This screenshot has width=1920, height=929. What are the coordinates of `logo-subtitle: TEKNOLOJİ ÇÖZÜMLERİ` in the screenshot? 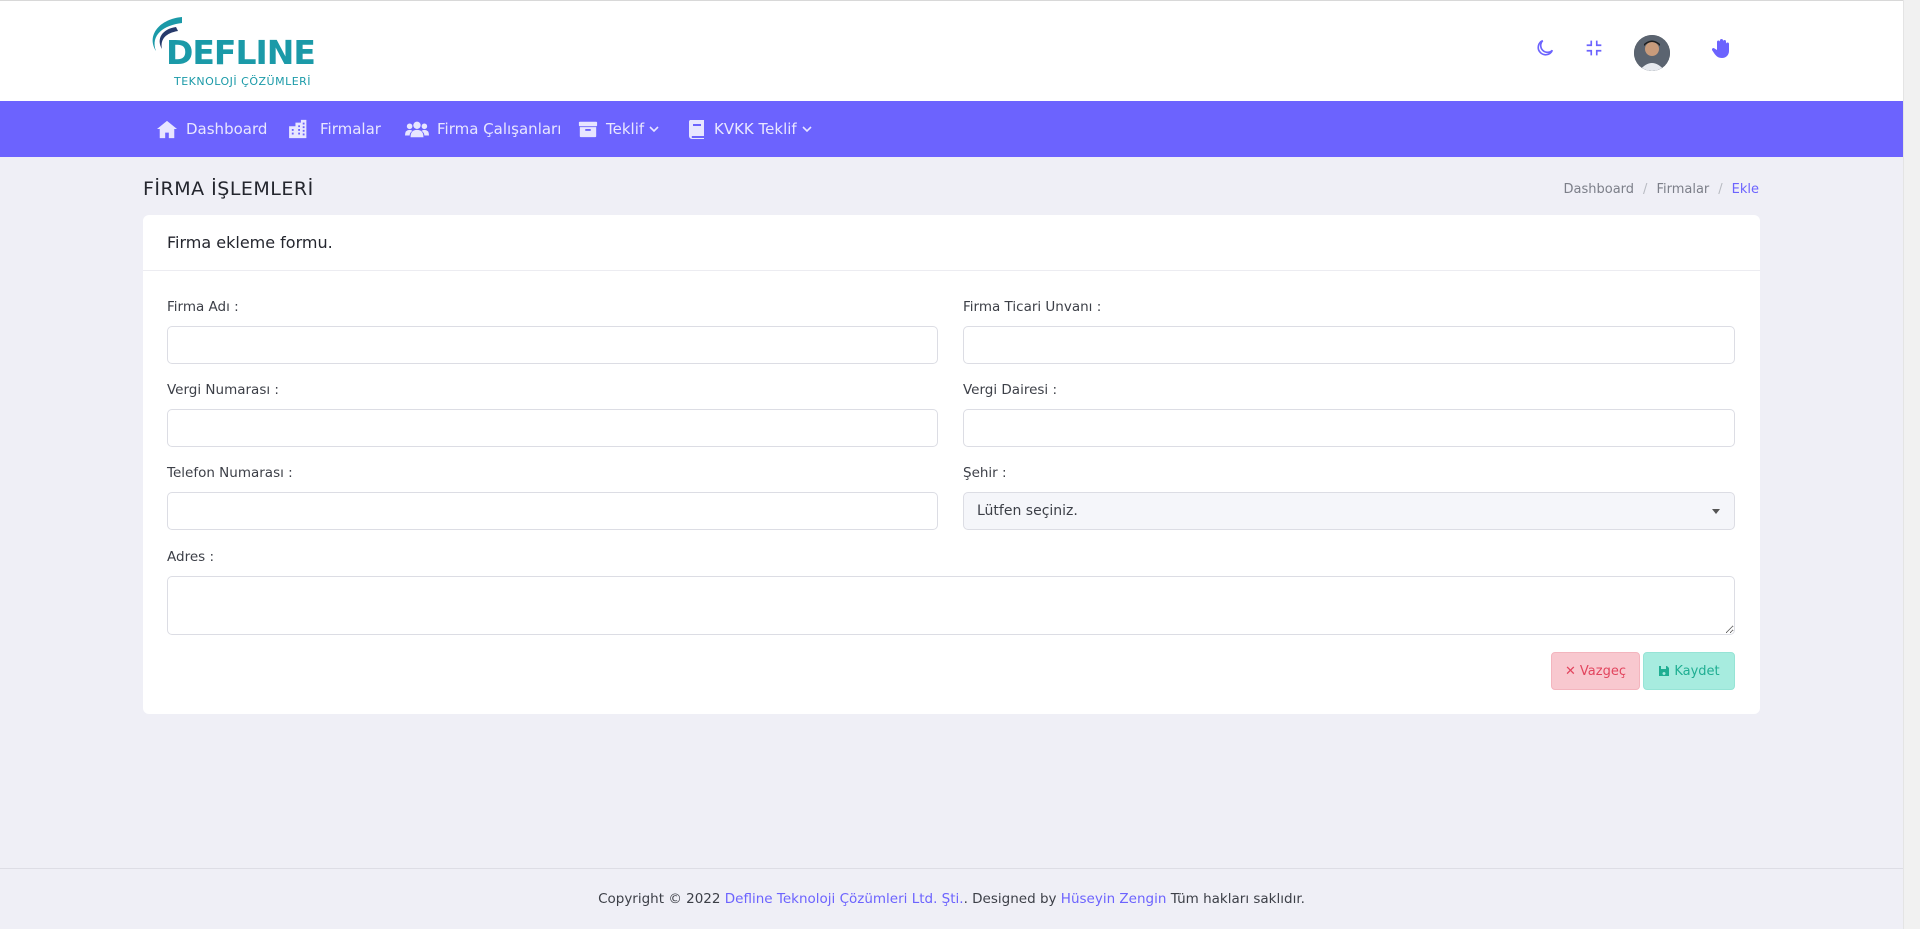 It's located at (243, 81).